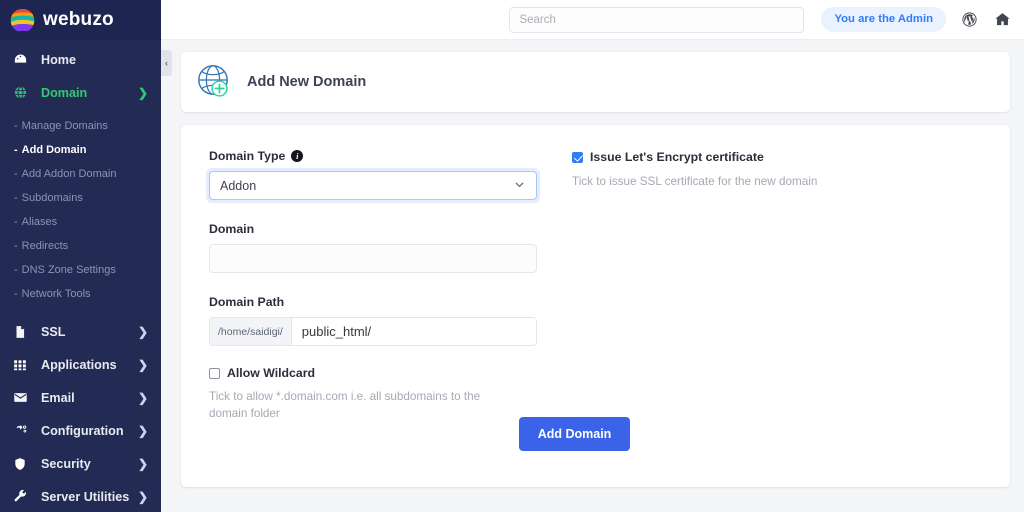 This screenshot has height=512, width=1024. I want to click on sidebar-item-applications: Applications ❯, so click(80, 364).